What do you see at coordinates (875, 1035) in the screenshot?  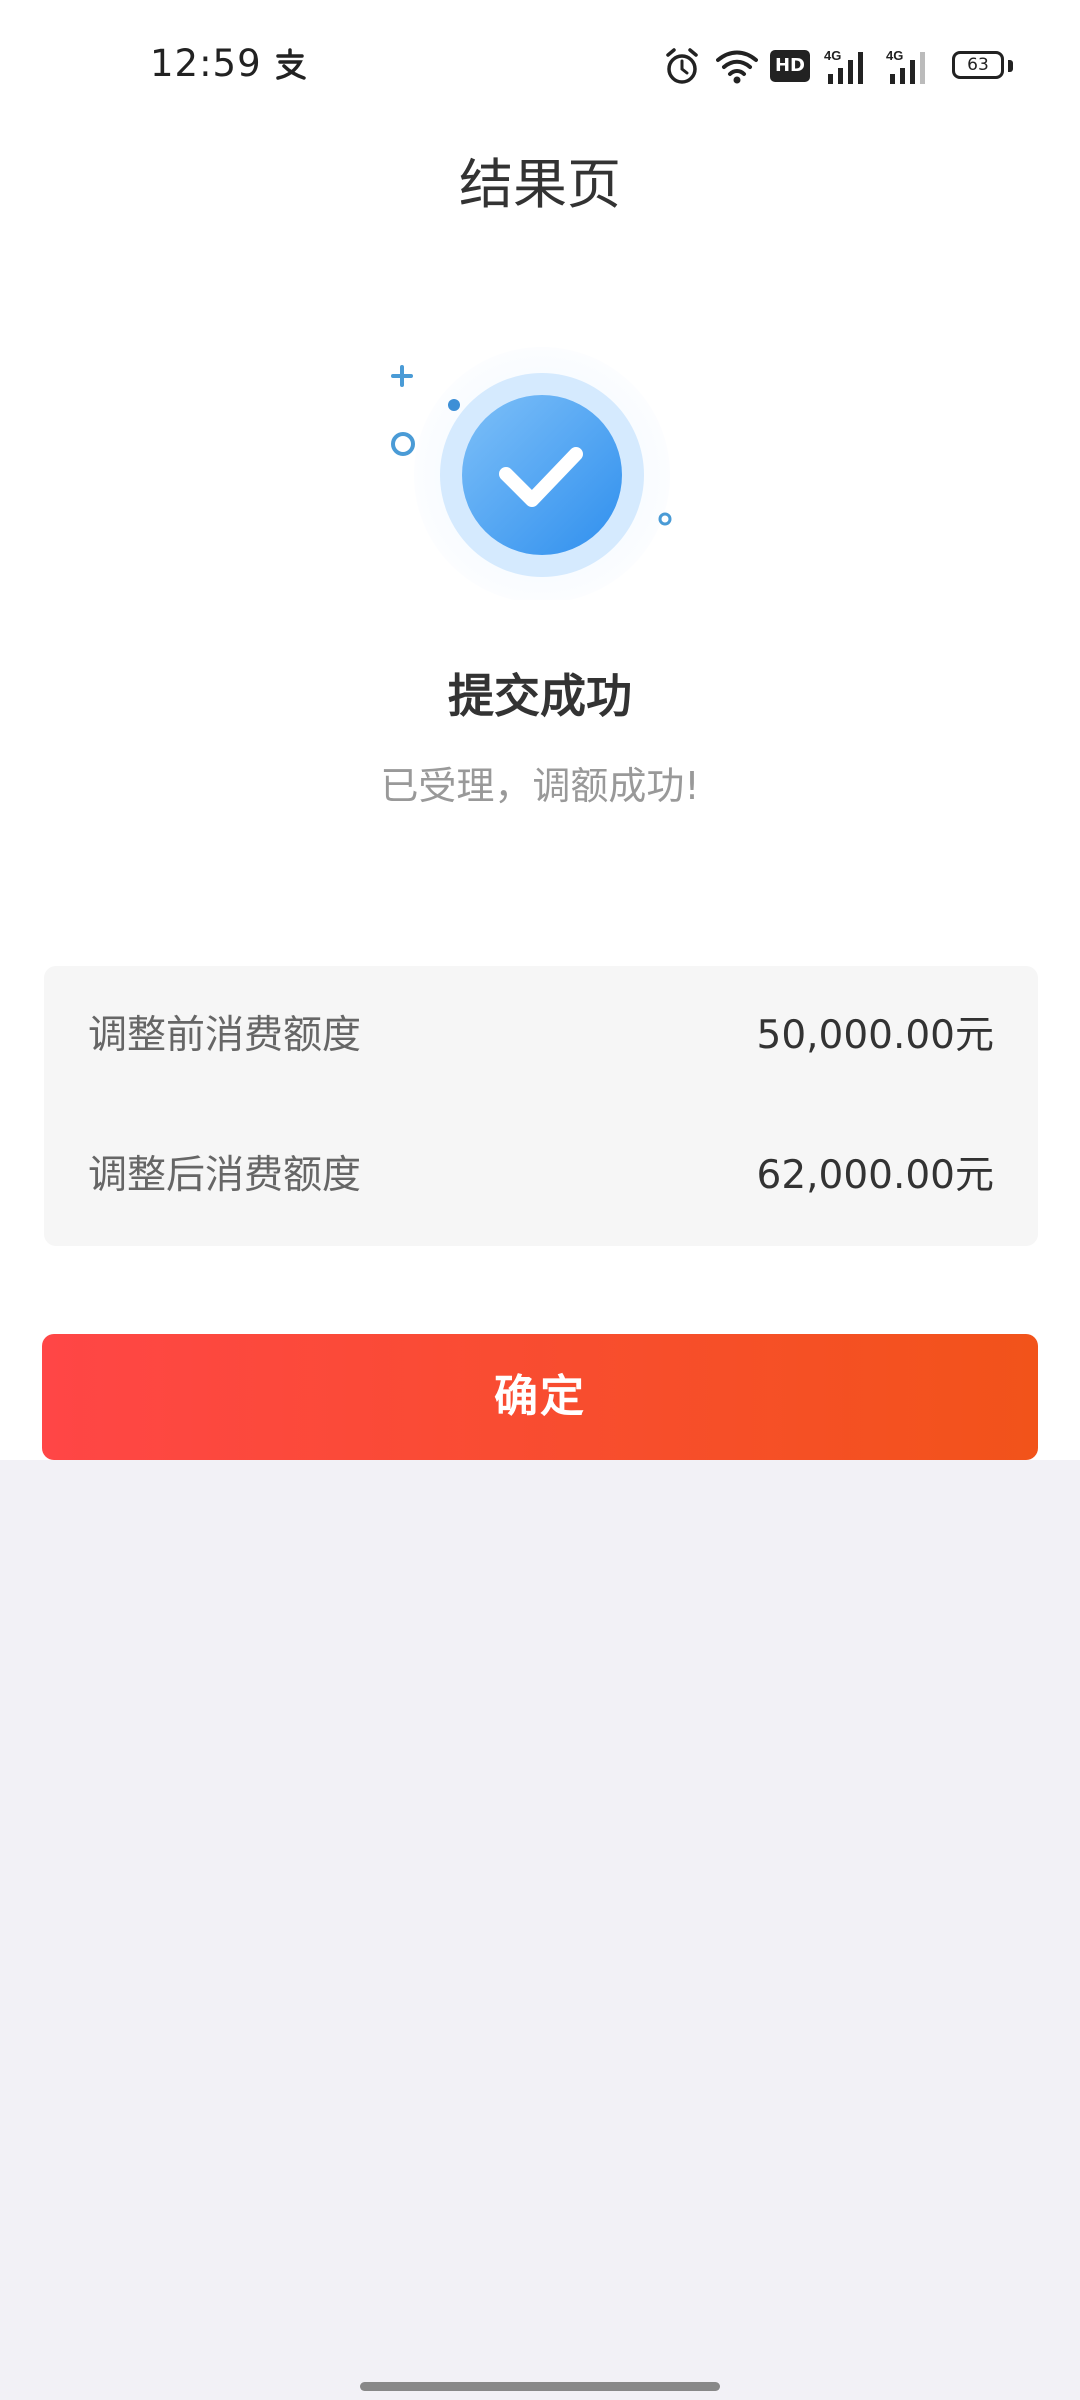 I see `limit-before-value: 50,000.00元` at bounding box center [875, 1035].